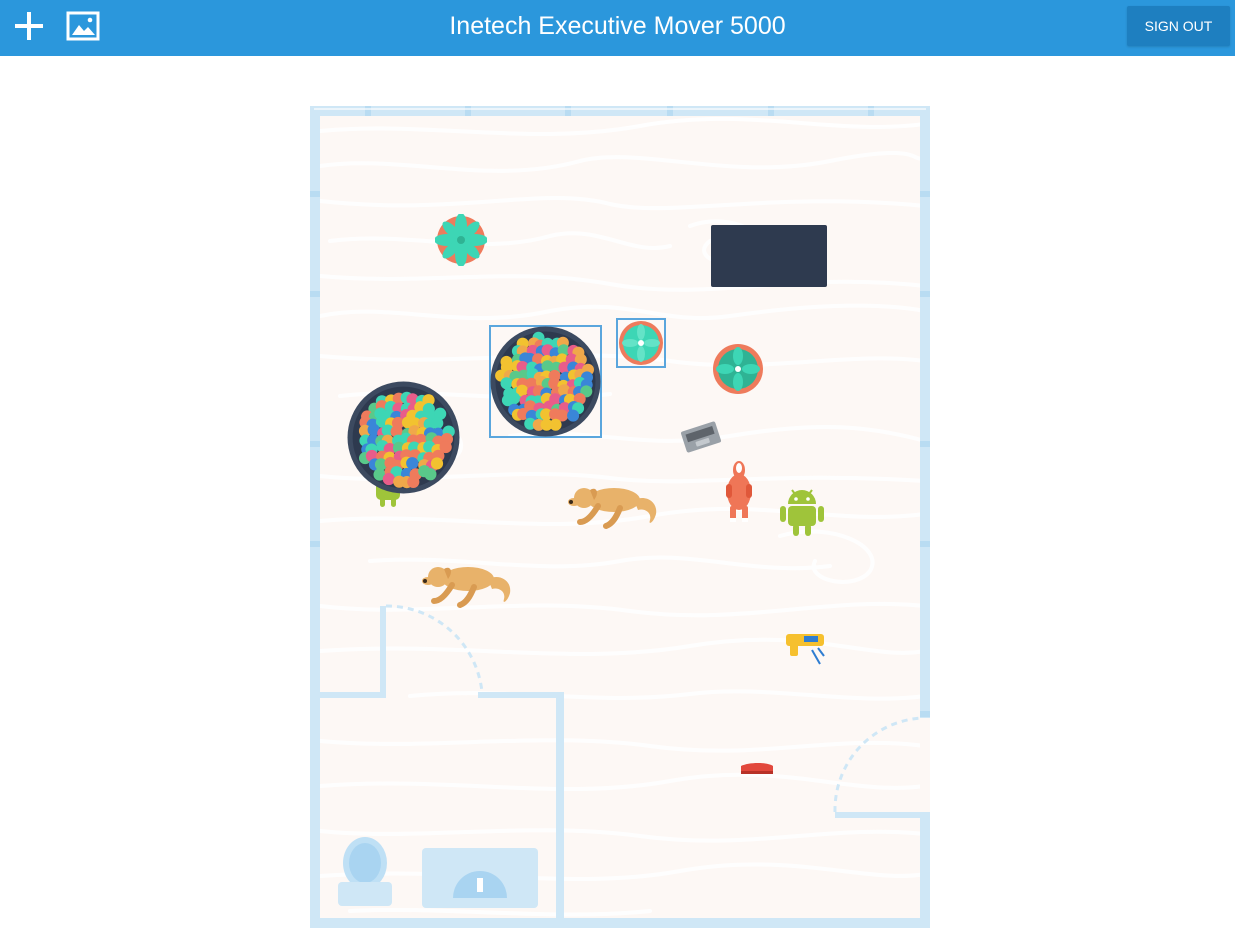 The width and height of the screenshot is (1235, 928). Describe the element at coordinates (757, 768) in the screenshot. I see `stapler` at that location.